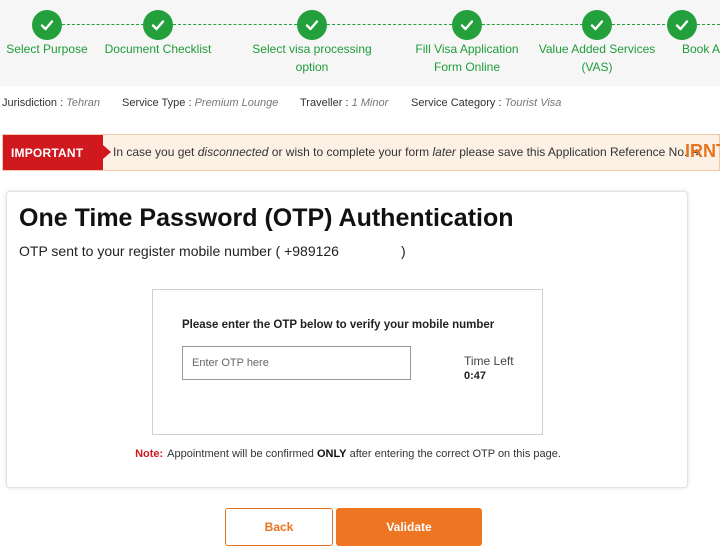 The image size is (720, 549). What do you see at coordinates (370, 103) in the screenshot?
I see `traveller-value: 1 Minor` at bounding box center [370, 103].